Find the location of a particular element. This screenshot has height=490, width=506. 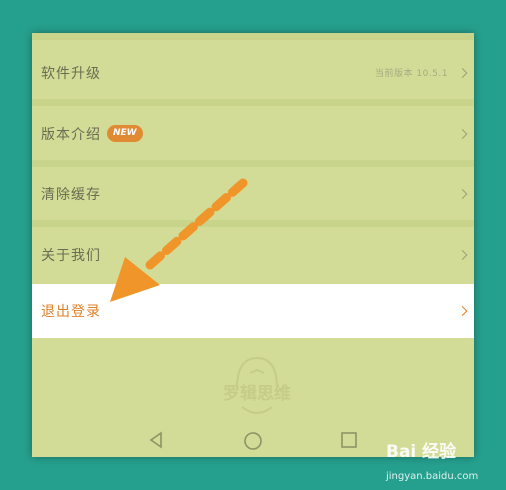

software-upgrade-row: 软件升级 当前版本 10.5.1 is located at coordinates (253, 72).